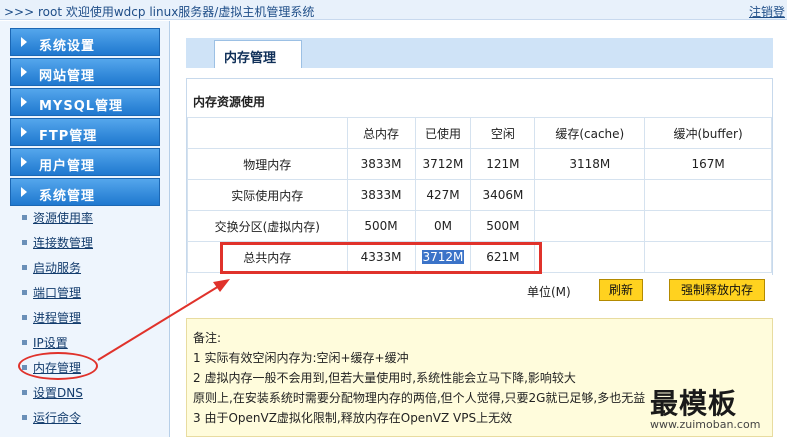 The width and height of the screenshot is (787, 437). What do you see at coordinates (163, 320) in the screenshot?
I see `highlight-arrow-icon` at bounding box center [163, 320].